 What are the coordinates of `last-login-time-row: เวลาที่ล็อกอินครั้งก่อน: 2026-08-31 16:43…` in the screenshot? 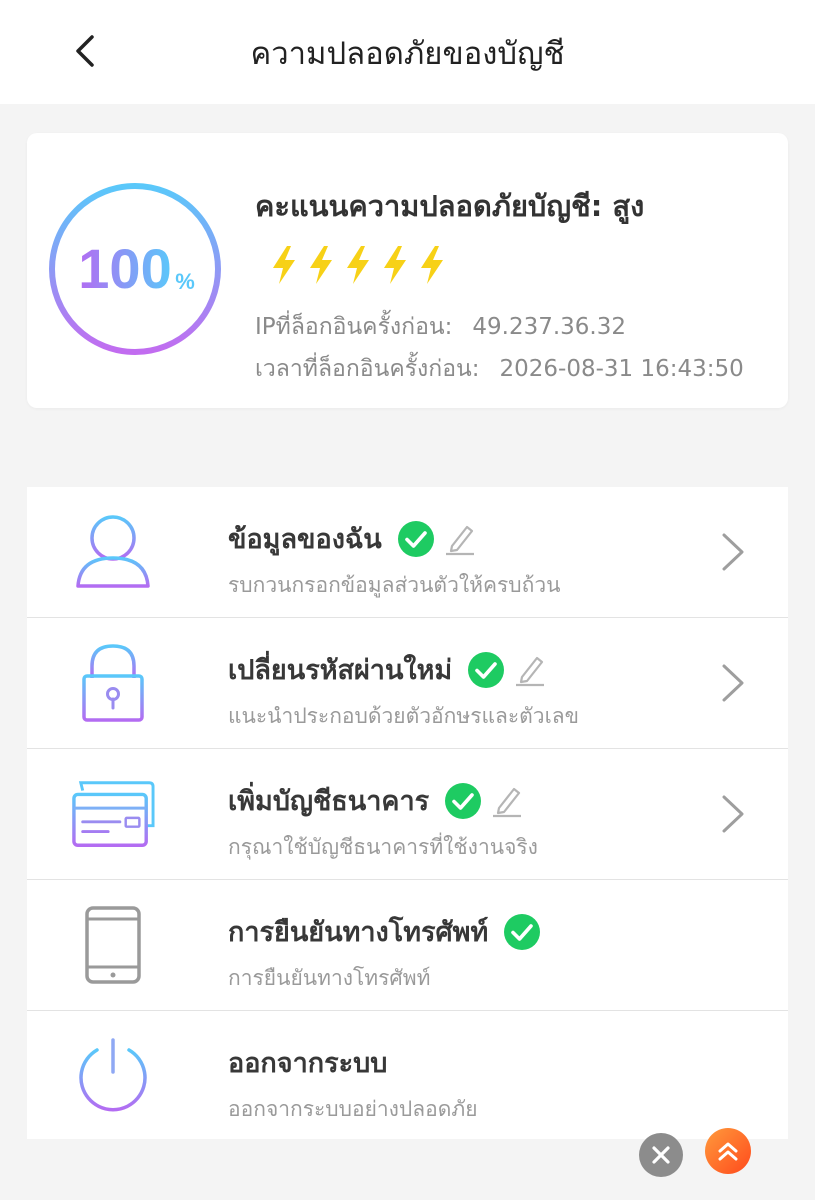 It's located at (499, 369).